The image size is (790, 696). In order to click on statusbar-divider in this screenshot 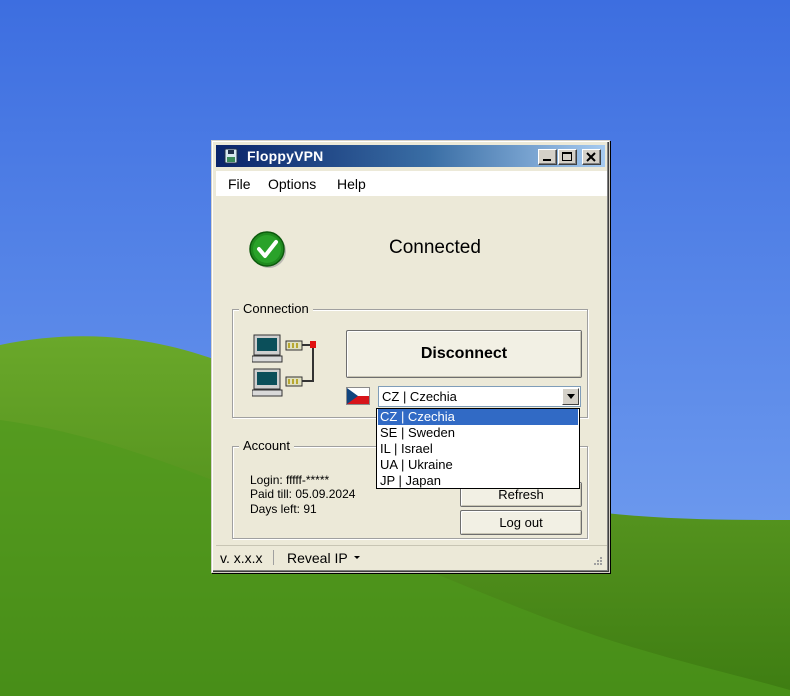, I will do `click(273, 557)`.